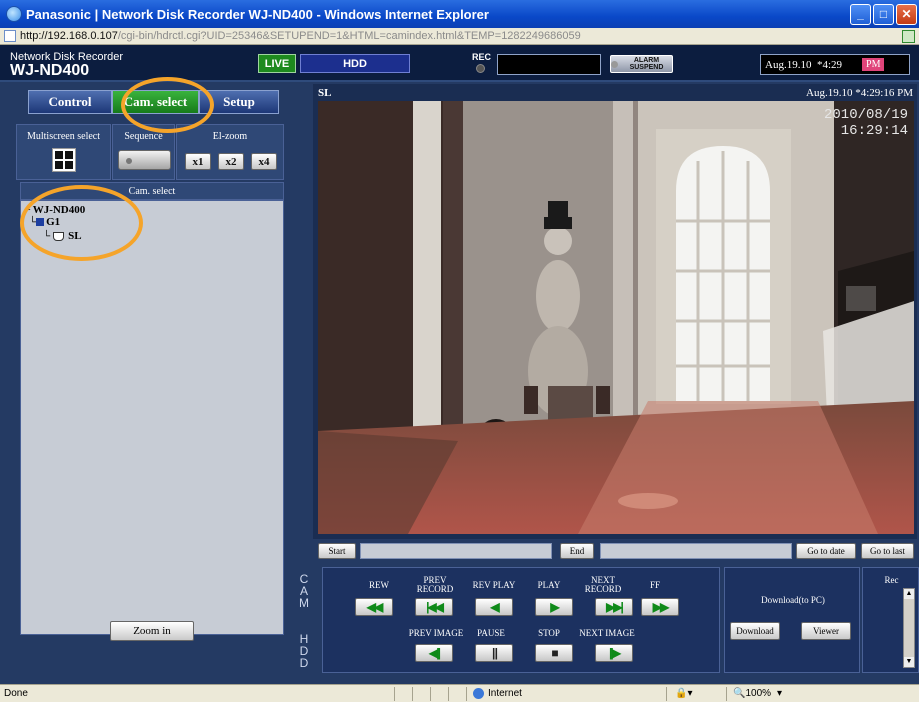  Describe the element at coordinates (144, 160) in the screenshot. I see `sequence-button` at that location.